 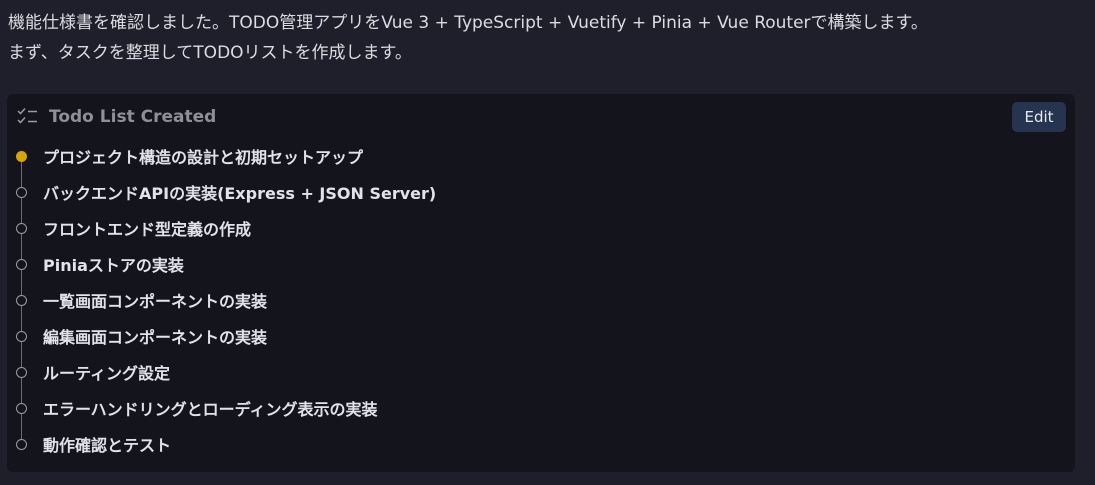 What do you see at coordinates (155, 337) in the screenshot?
I see `todo-item-label: 編集画面コンポーネントの実装` at bounding box center [155, 337].